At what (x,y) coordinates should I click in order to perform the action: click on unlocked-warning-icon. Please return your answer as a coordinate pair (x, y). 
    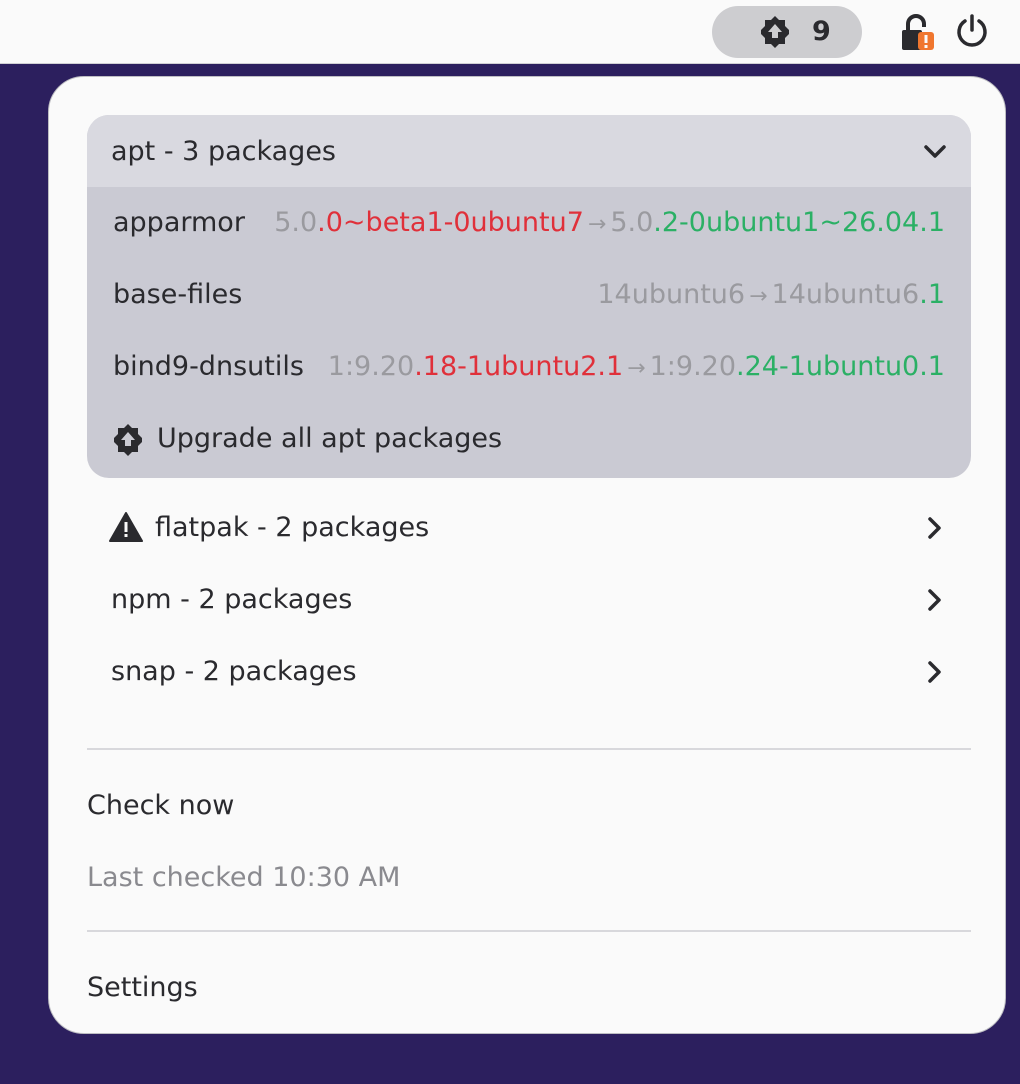
    Looking at the image, I should click on (918, 33).